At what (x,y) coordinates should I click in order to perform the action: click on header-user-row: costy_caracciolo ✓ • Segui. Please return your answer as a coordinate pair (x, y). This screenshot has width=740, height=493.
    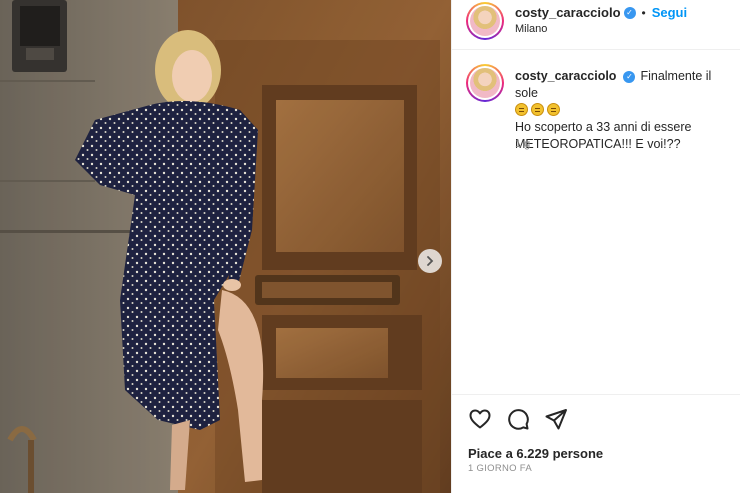
    Looking at the image, I should click on (601, 12).